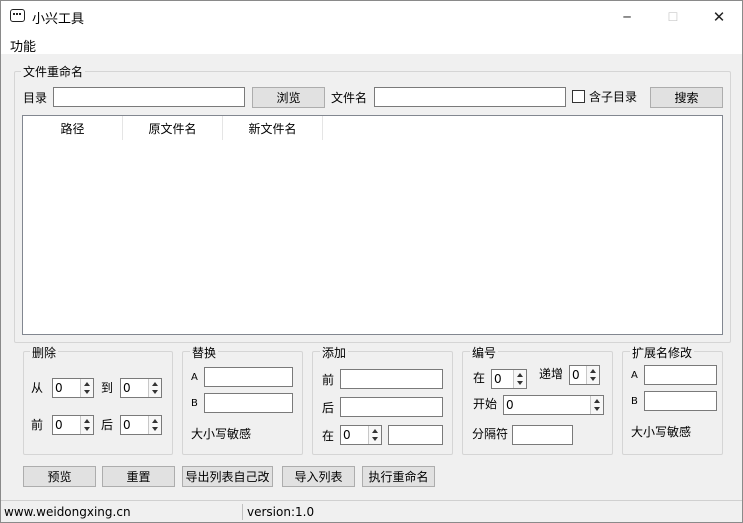 This screenshot has width=743, height=523. Describe the element at coordinates (73, 128) in the screenshot. I see `column-header-path: 路径` at that location.